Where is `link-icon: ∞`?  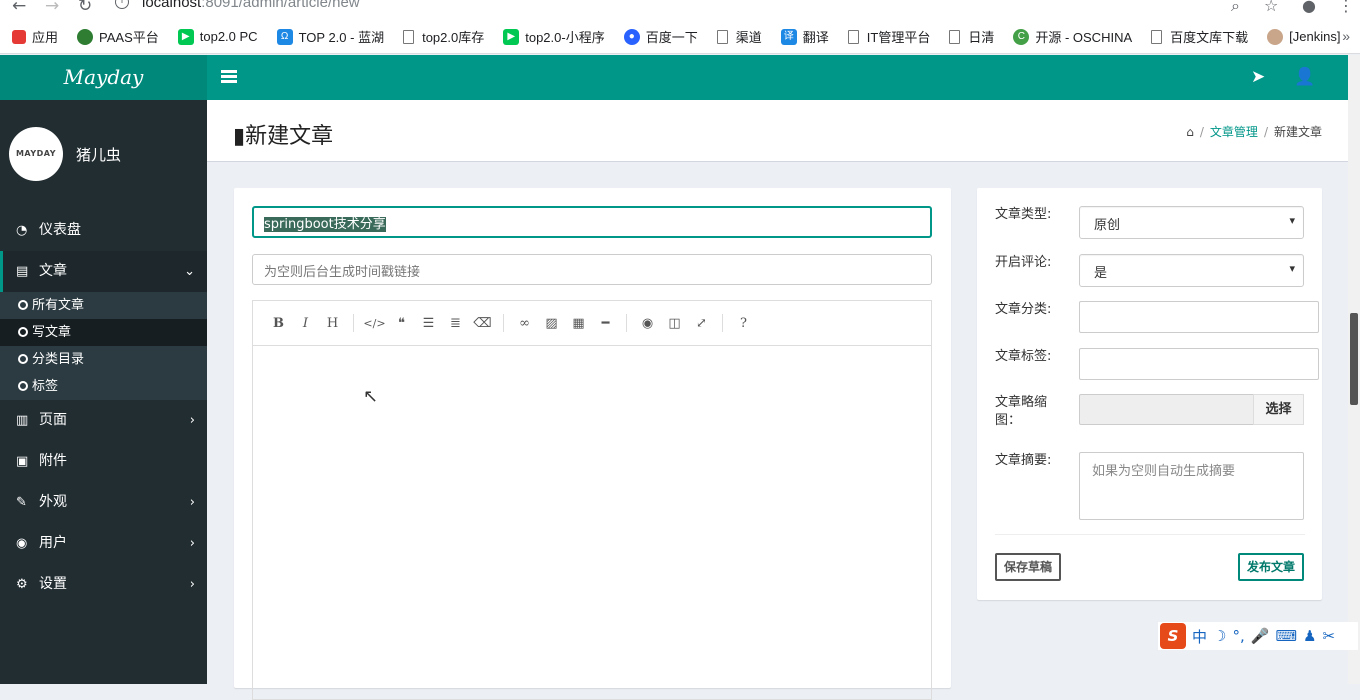 link-icon: ∞ is located at coordinates (524, 323).